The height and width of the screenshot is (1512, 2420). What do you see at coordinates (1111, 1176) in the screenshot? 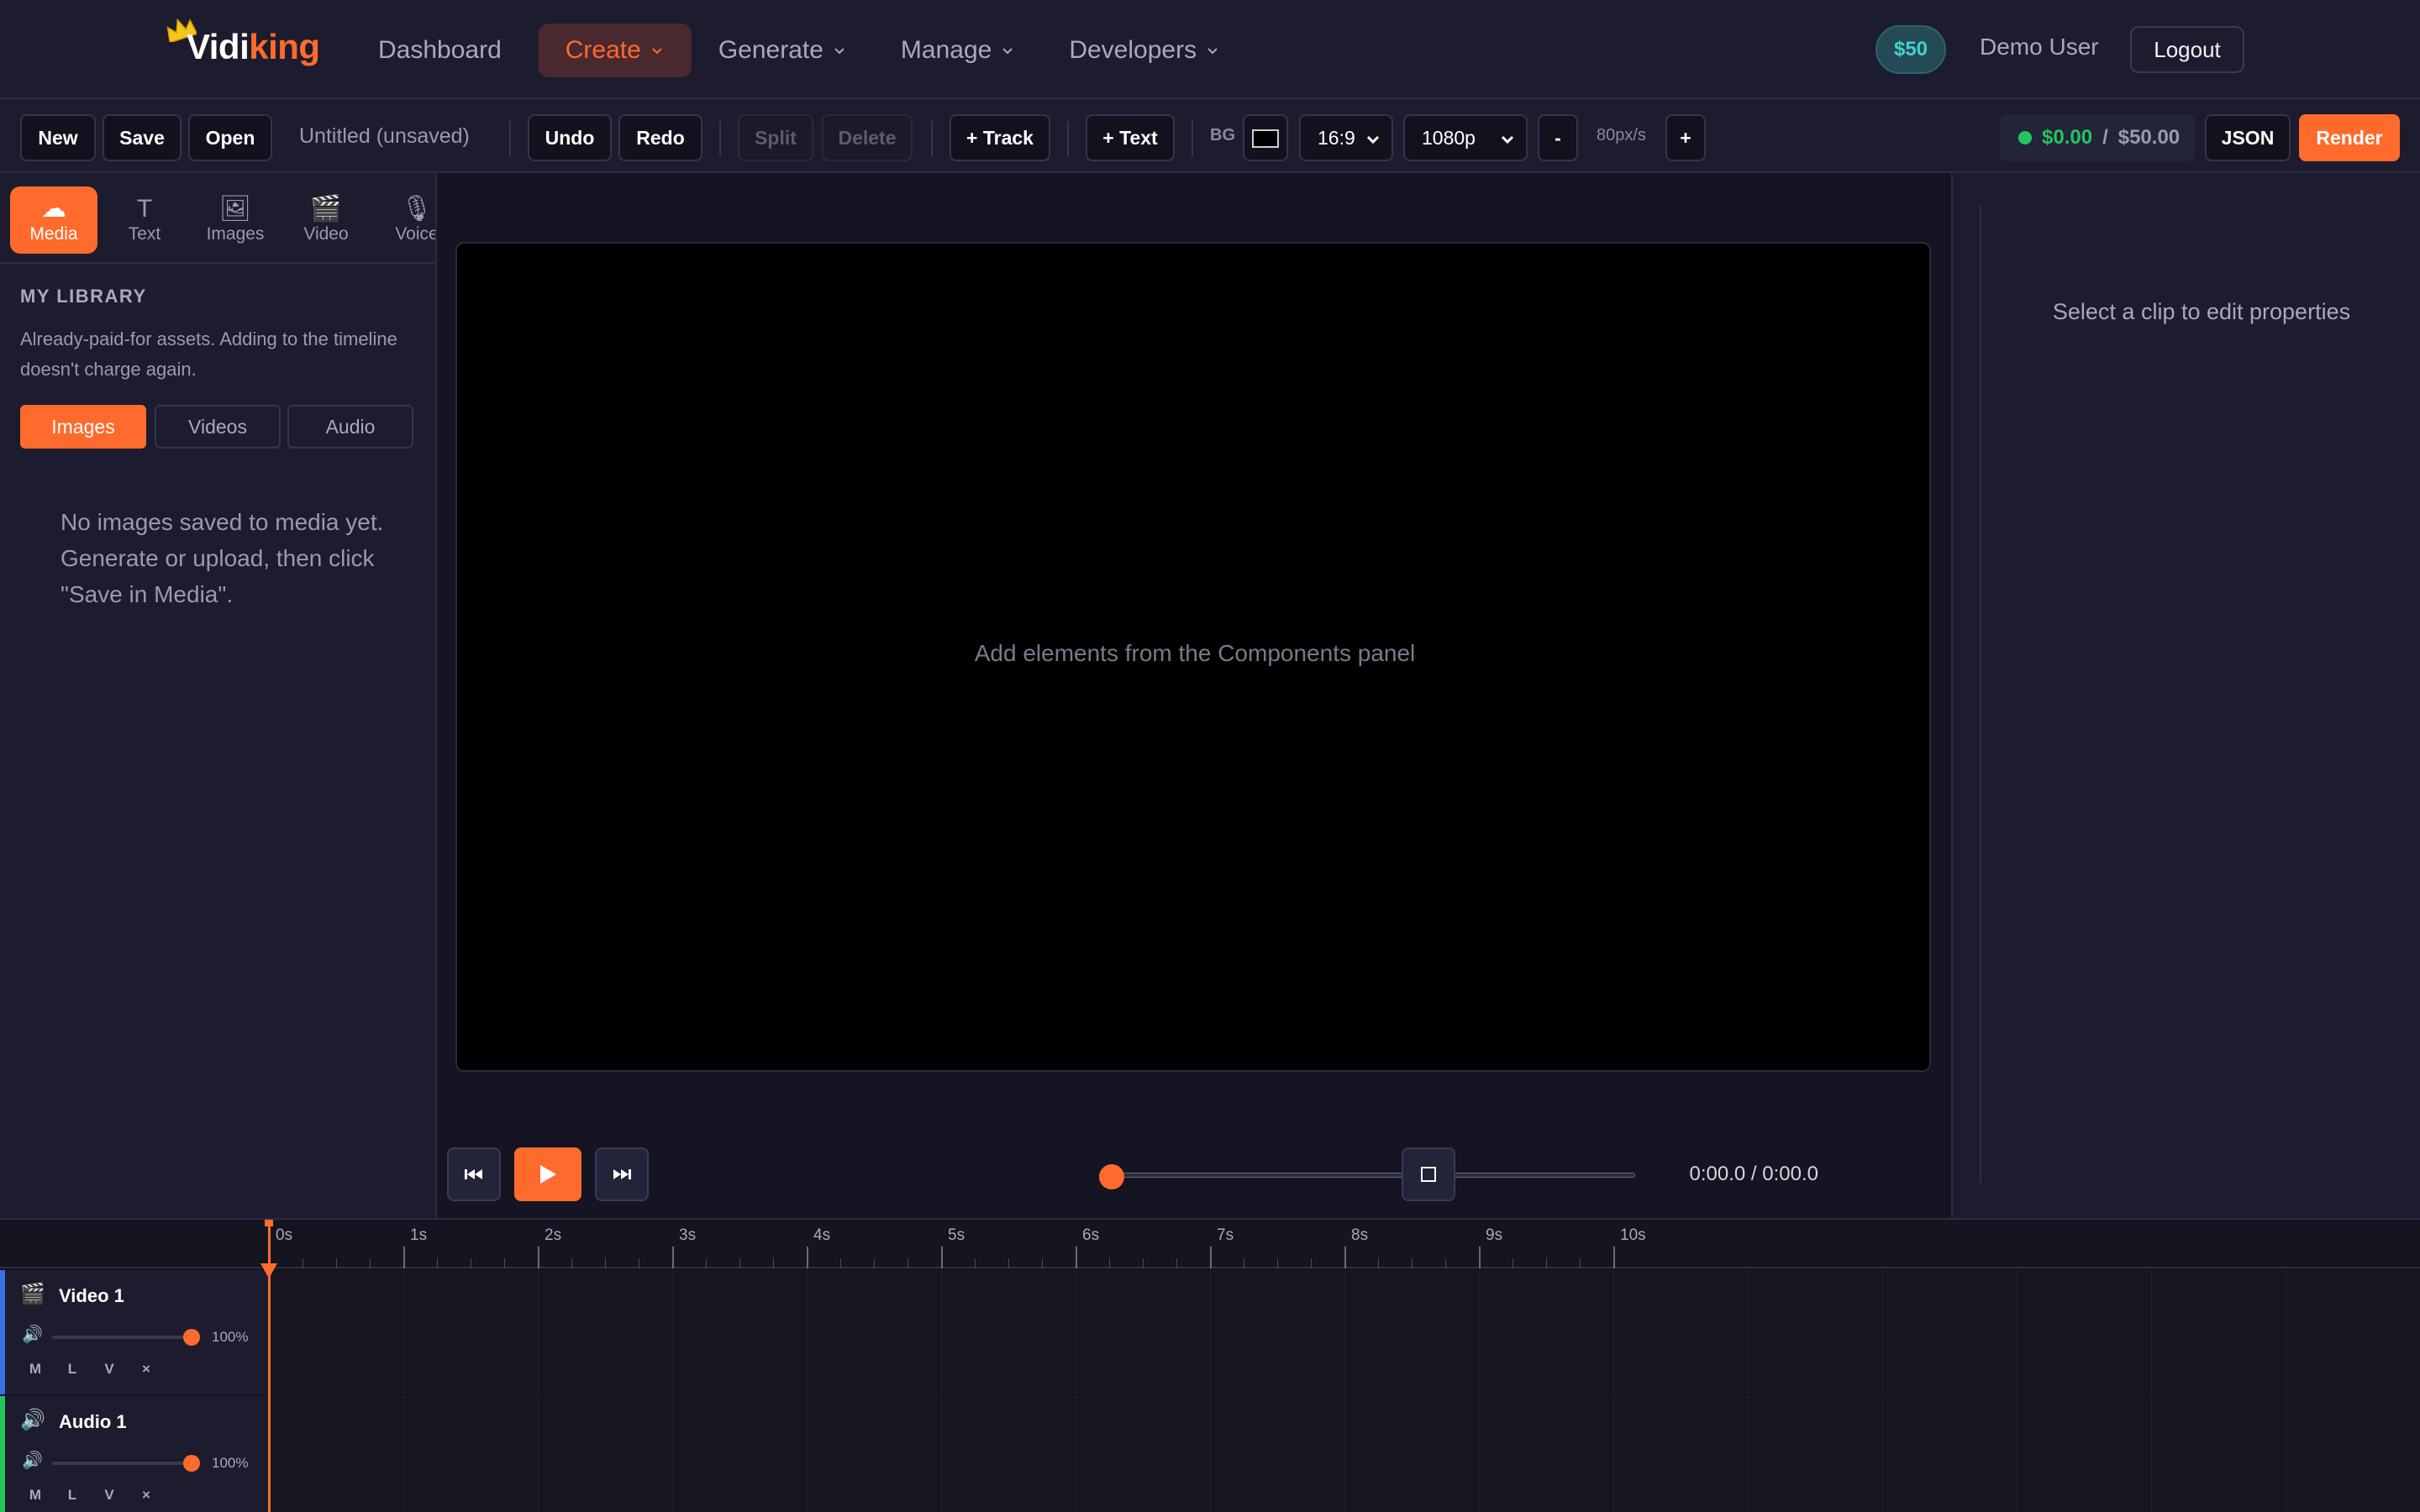
I see `scrubber-handle` at bounding box center [1111, 1176].